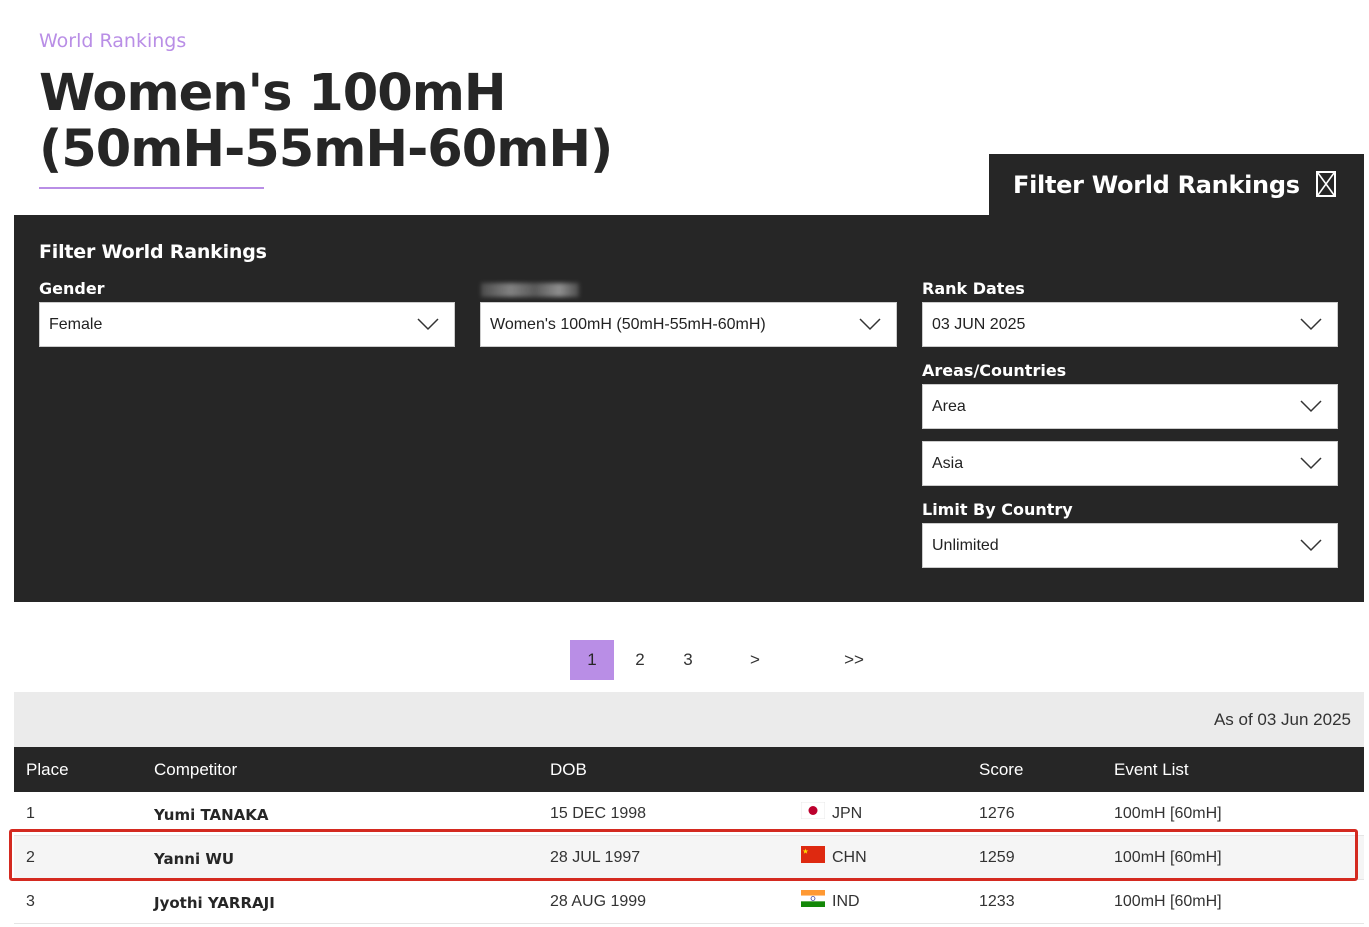 Image resolution: width=1369 pixels, height=927 pixels. What do you see at coordinates (47, 769) in the screenshot?
I see `header-place: Place` at bounding box center [47, 769].